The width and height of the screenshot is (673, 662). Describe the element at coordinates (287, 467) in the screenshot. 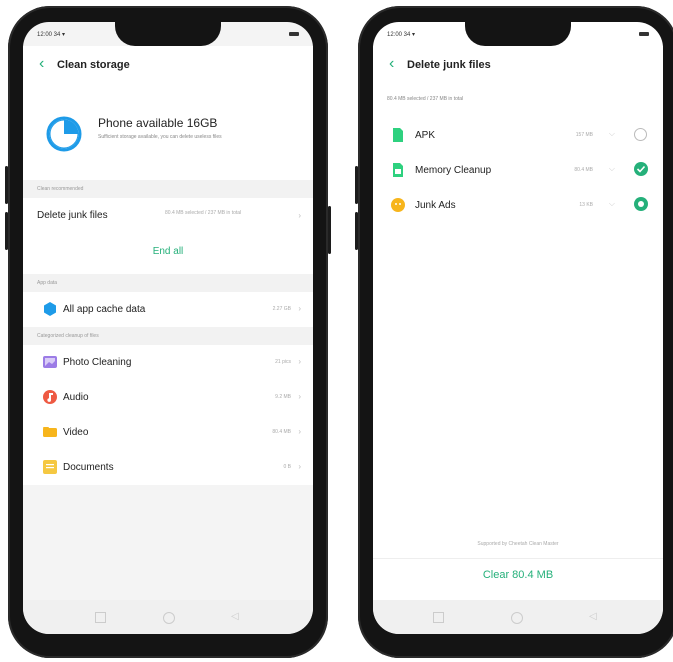

I see `documents-value: 0 B` at that location.